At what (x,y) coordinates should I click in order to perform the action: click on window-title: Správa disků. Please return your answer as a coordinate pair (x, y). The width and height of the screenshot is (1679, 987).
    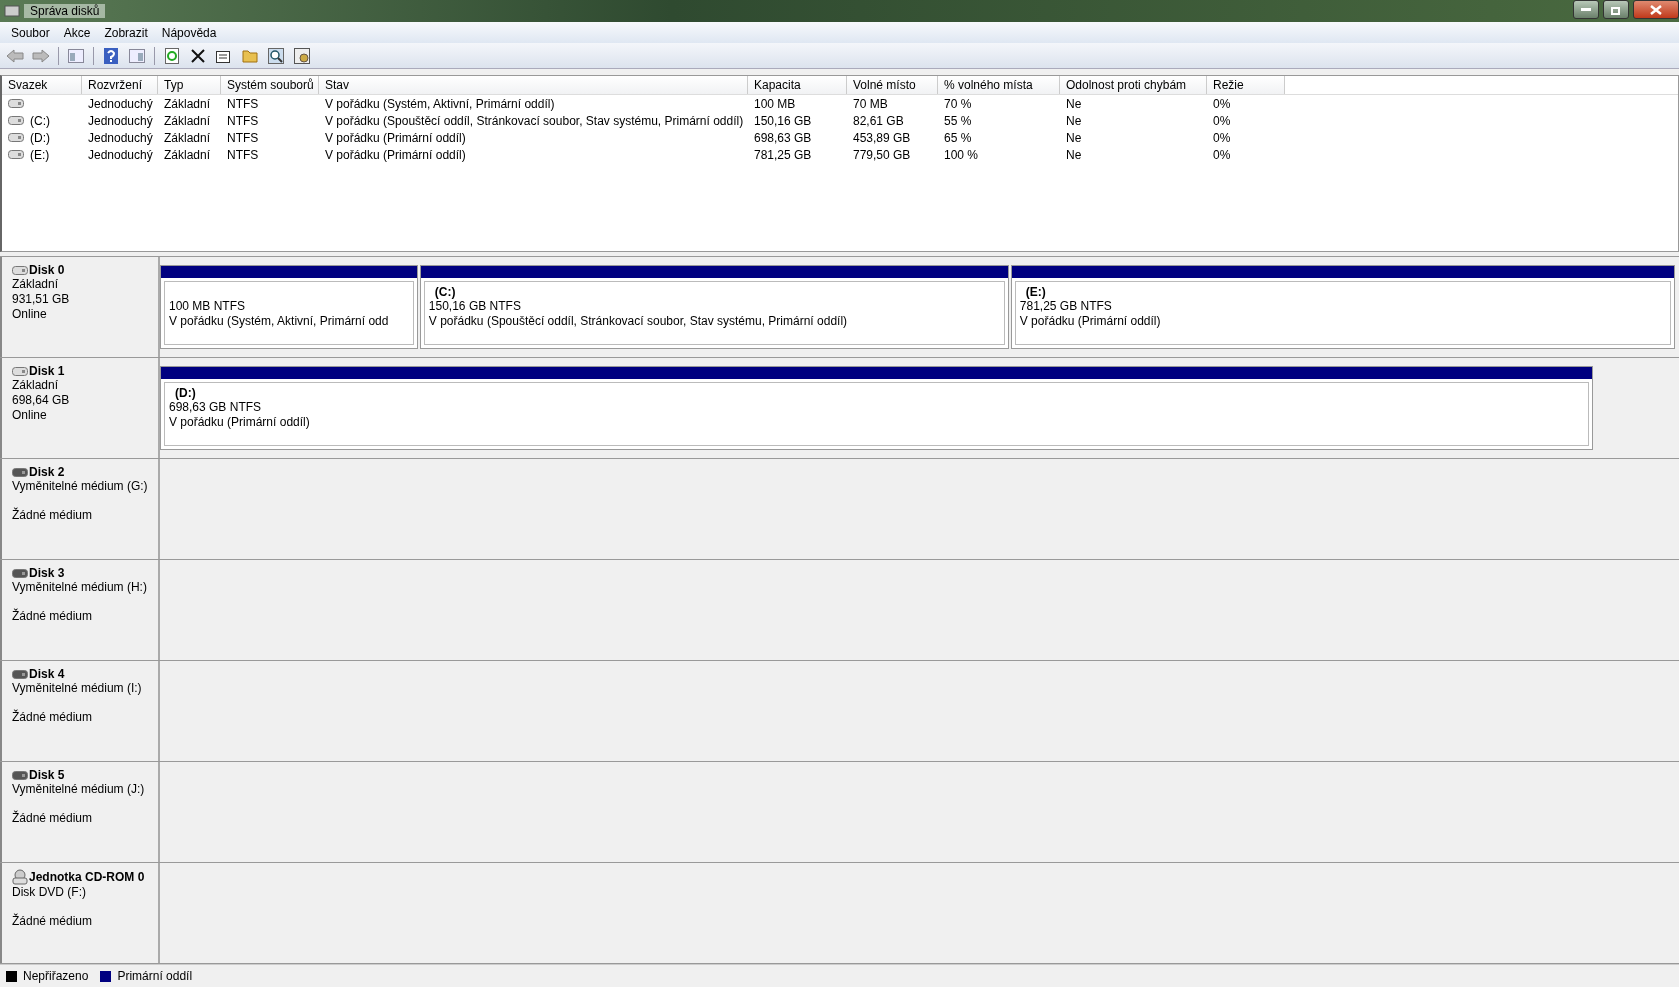
    Looking at the image, I should click on (65, 11).